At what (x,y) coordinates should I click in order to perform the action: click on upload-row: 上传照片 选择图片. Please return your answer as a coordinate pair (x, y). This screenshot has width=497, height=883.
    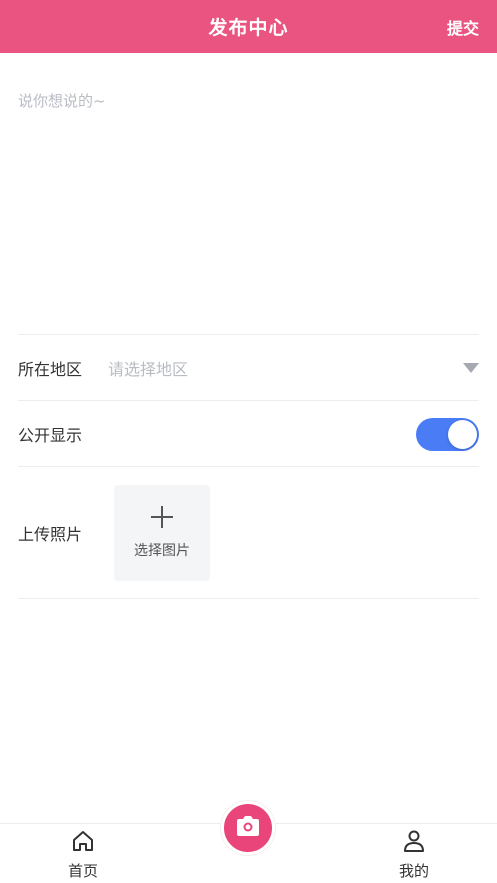
    Looking at the image, I should click on (248, 533).